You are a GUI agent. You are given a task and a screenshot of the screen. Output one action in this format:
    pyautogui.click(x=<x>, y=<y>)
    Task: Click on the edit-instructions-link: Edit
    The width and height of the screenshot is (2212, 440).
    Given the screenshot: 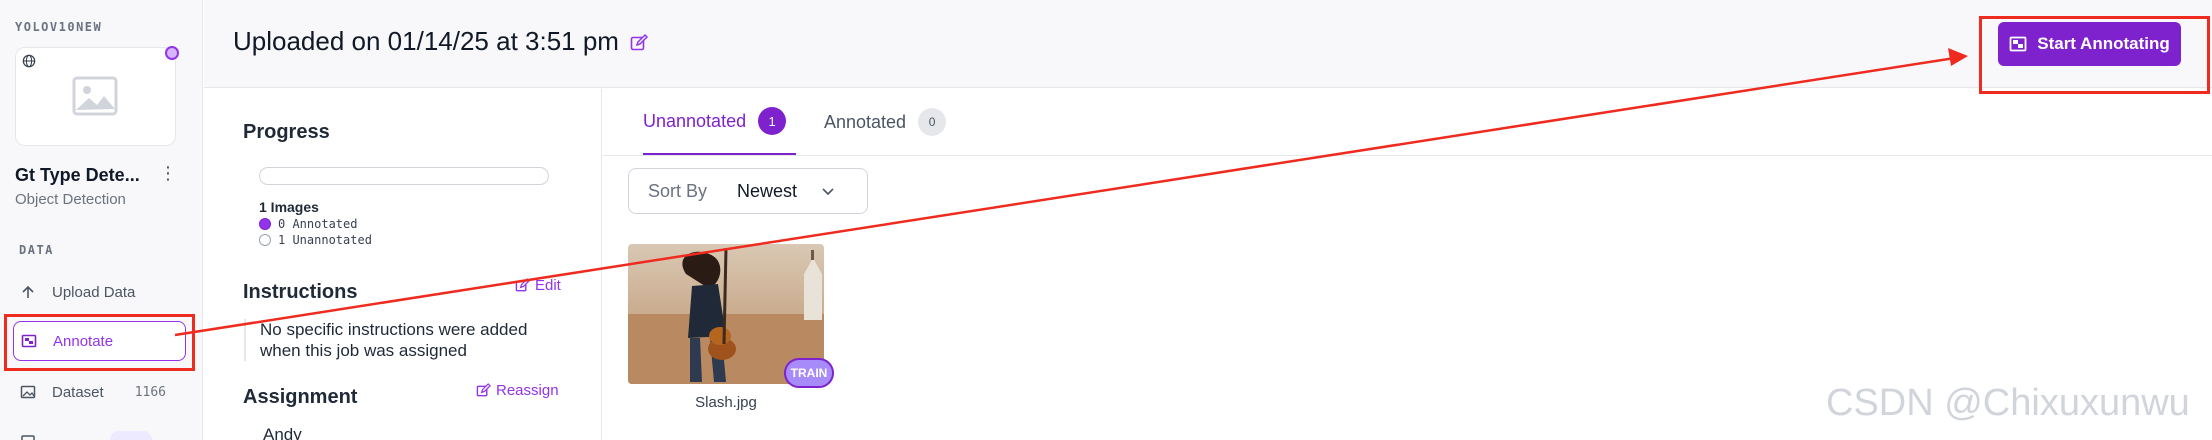 What is the action you would take?
    pyautogui.click(x=538, y=285)
    